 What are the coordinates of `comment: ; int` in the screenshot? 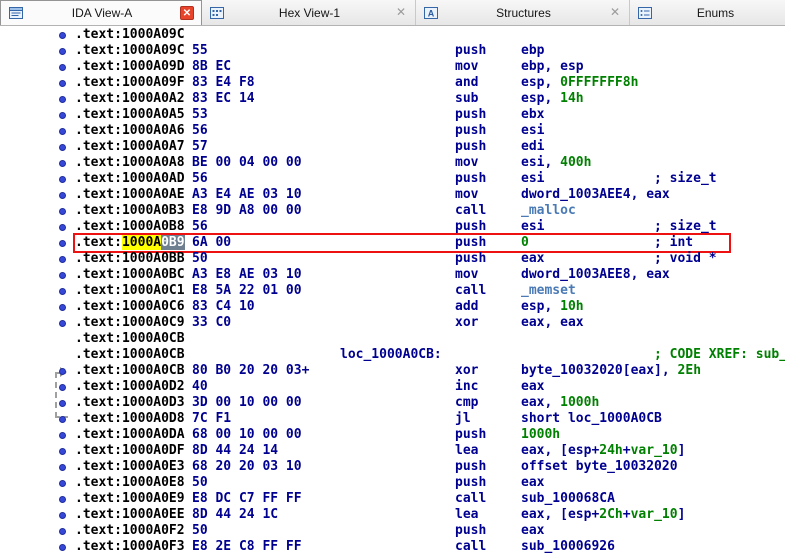 It's located at (674, 242).